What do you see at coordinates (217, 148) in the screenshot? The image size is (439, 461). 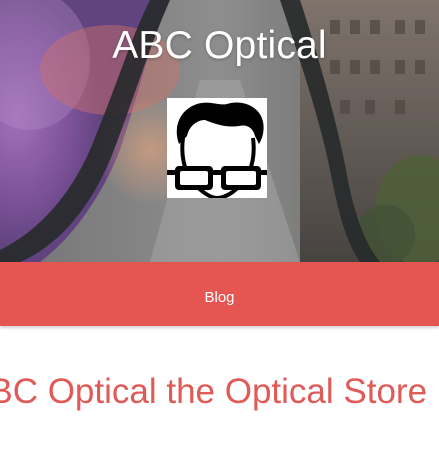 I see `glasses-man-logo-icon` at bounding box center [217, 148].